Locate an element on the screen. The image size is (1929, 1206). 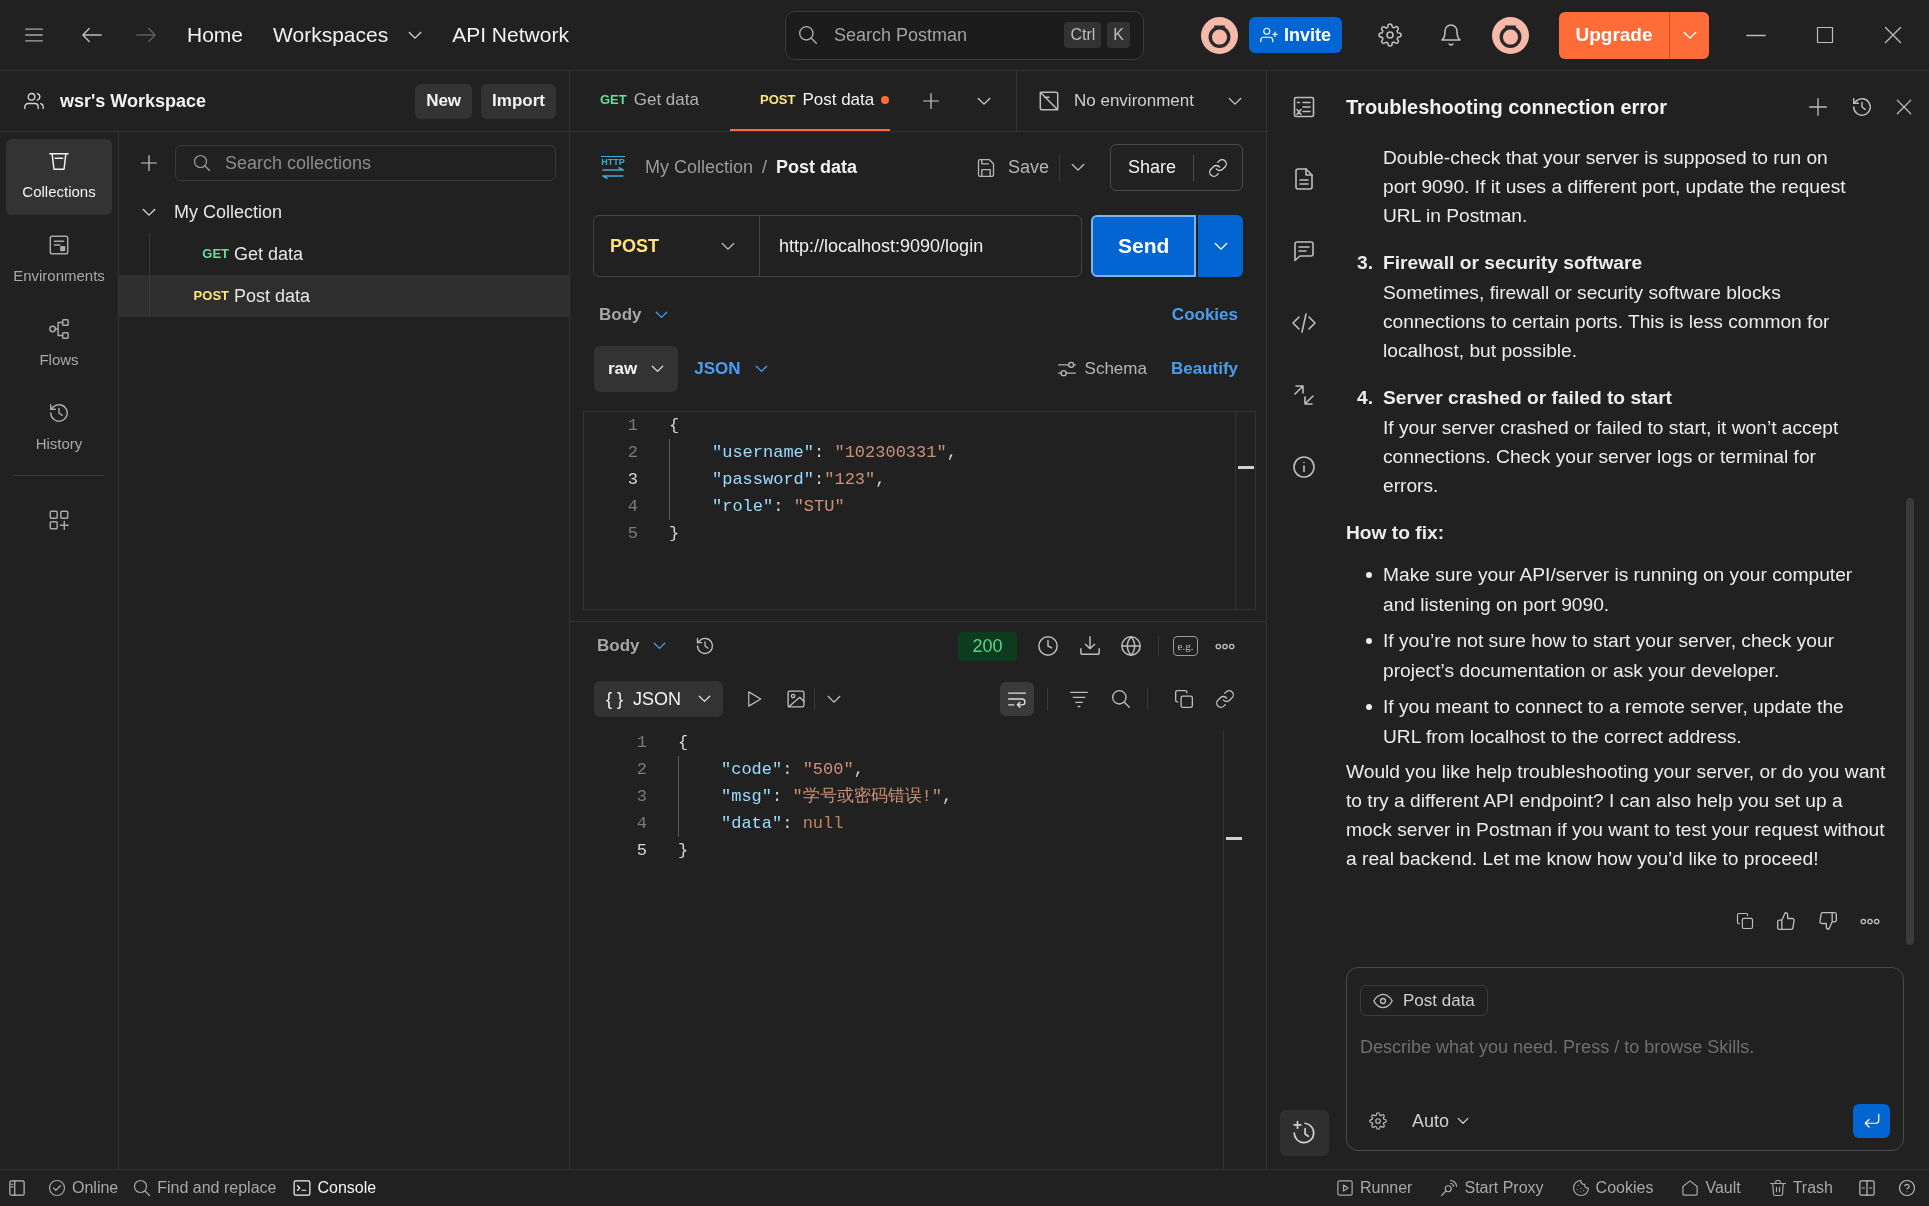
code-line: "role": "STU" is located at coordinates (757, 506).